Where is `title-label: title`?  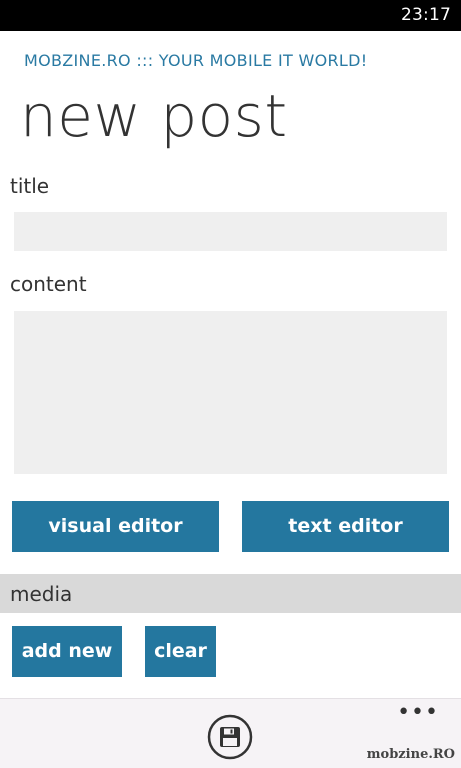
title-label: title is located at coordinates (30, 186).